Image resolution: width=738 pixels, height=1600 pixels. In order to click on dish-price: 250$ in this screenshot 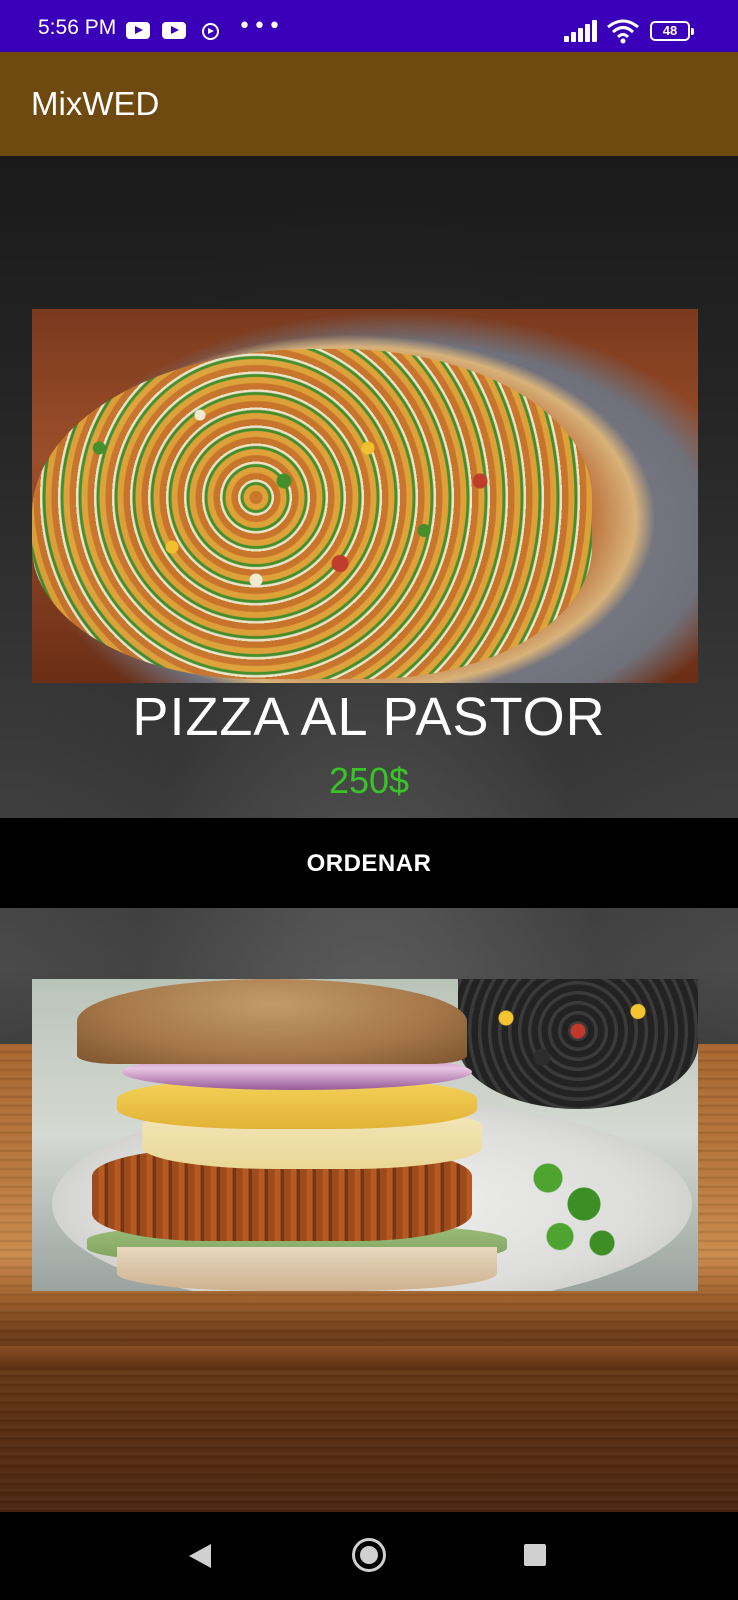, I will do `click(369, 780)`.